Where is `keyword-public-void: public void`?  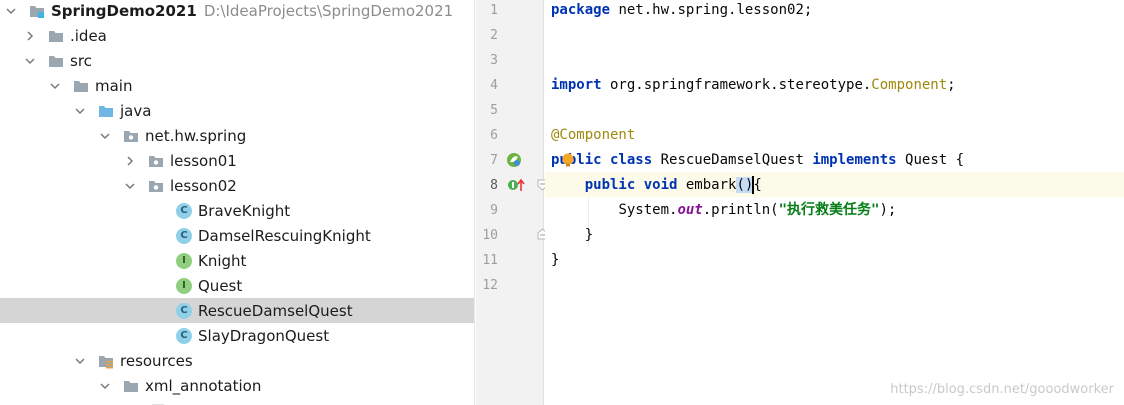 keyword-public-void: public void is located at coordinates (631, 185).